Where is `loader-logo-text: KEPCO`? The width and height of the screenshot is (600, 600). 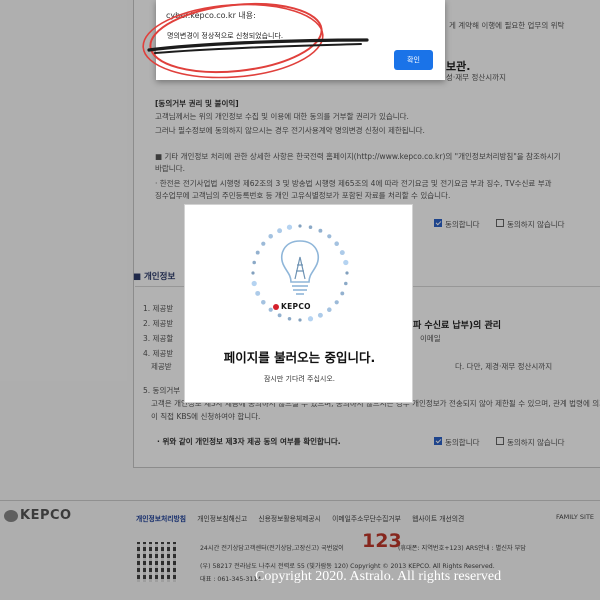
loader-logo-text: KEPCO is located at coordinates (296, 306).